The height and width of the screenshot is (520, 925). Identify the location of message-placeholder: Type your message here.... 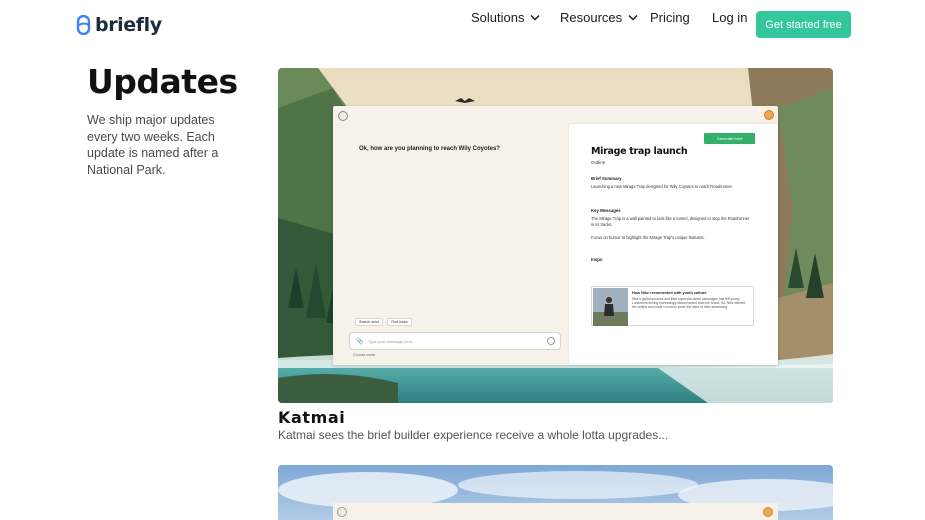
(392, 341).